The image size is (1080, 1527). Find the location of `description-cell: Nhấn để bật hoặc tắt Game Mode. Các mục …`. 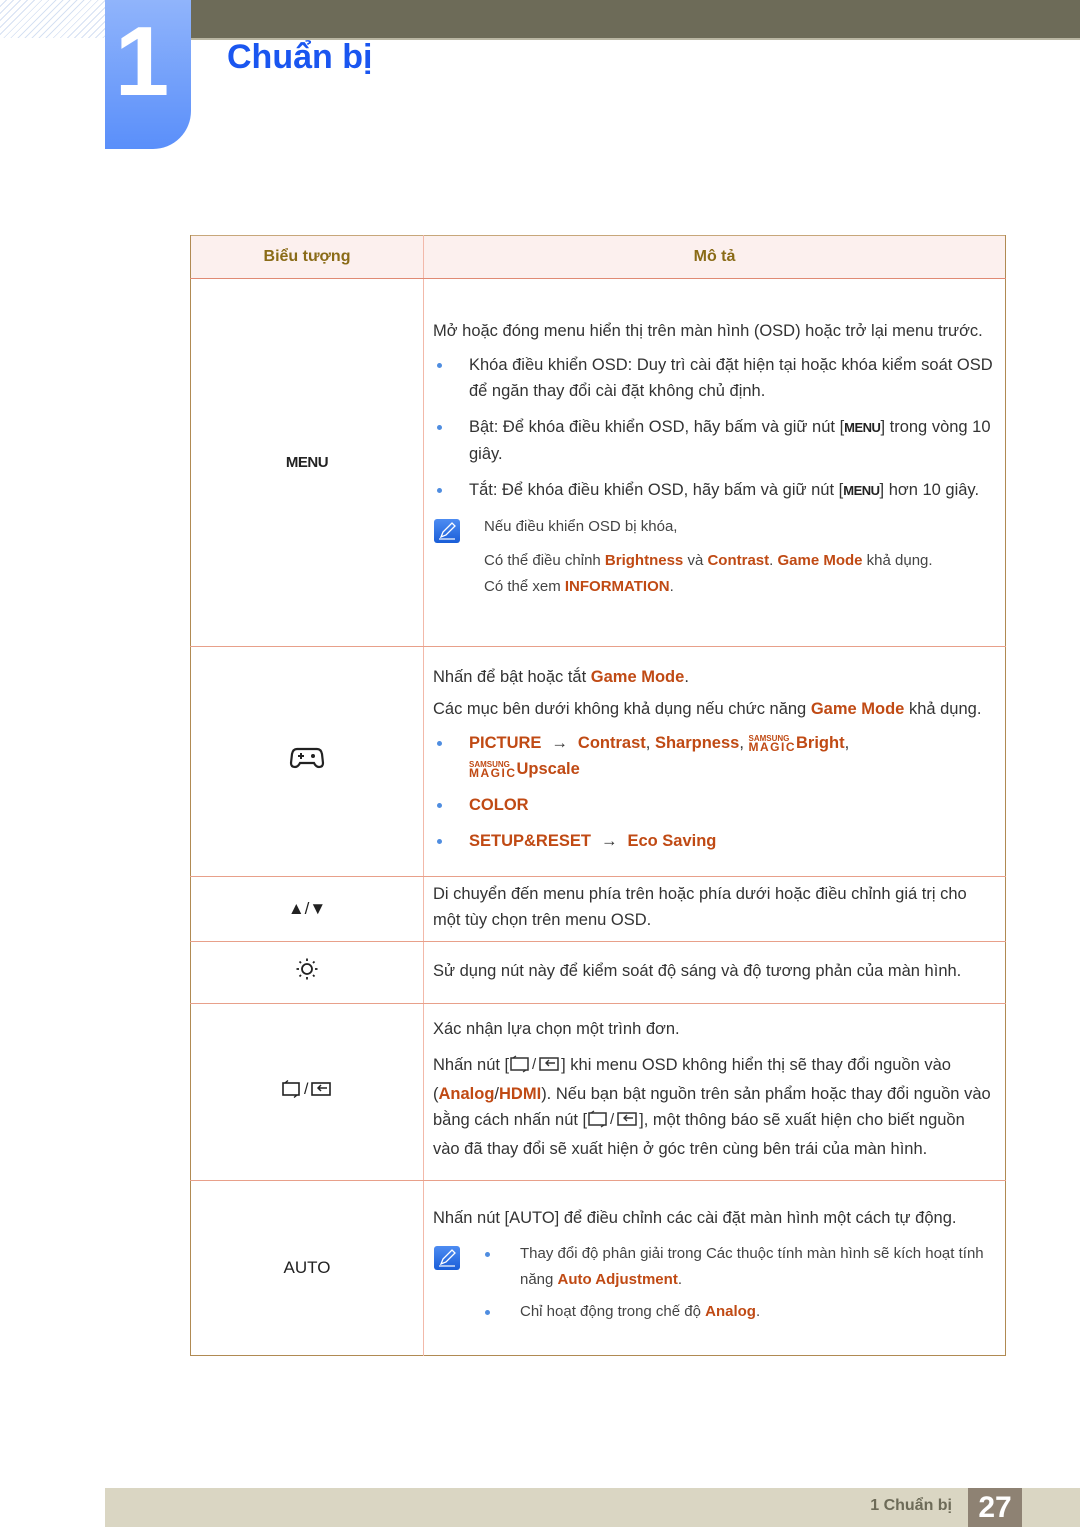

description-cell: Nhấn để bật hoặc tắt Game Mode. Các mục … is located at coordinates (714, 761).